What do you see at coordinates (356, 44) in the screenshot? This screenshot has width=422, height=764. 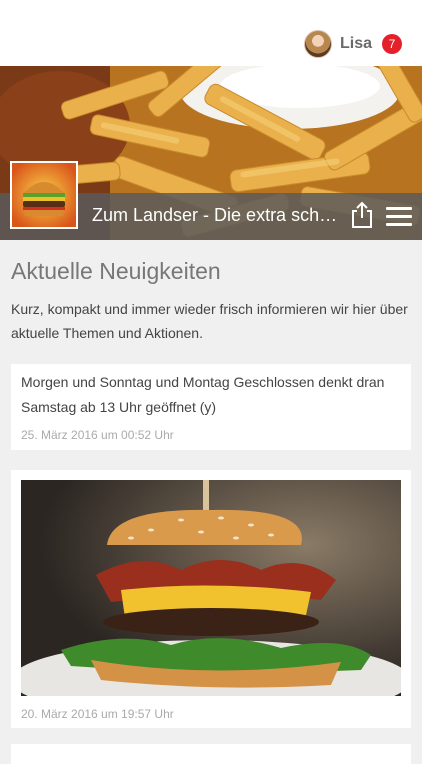 I see `username: Lisa` at bounding box center [356, 44].